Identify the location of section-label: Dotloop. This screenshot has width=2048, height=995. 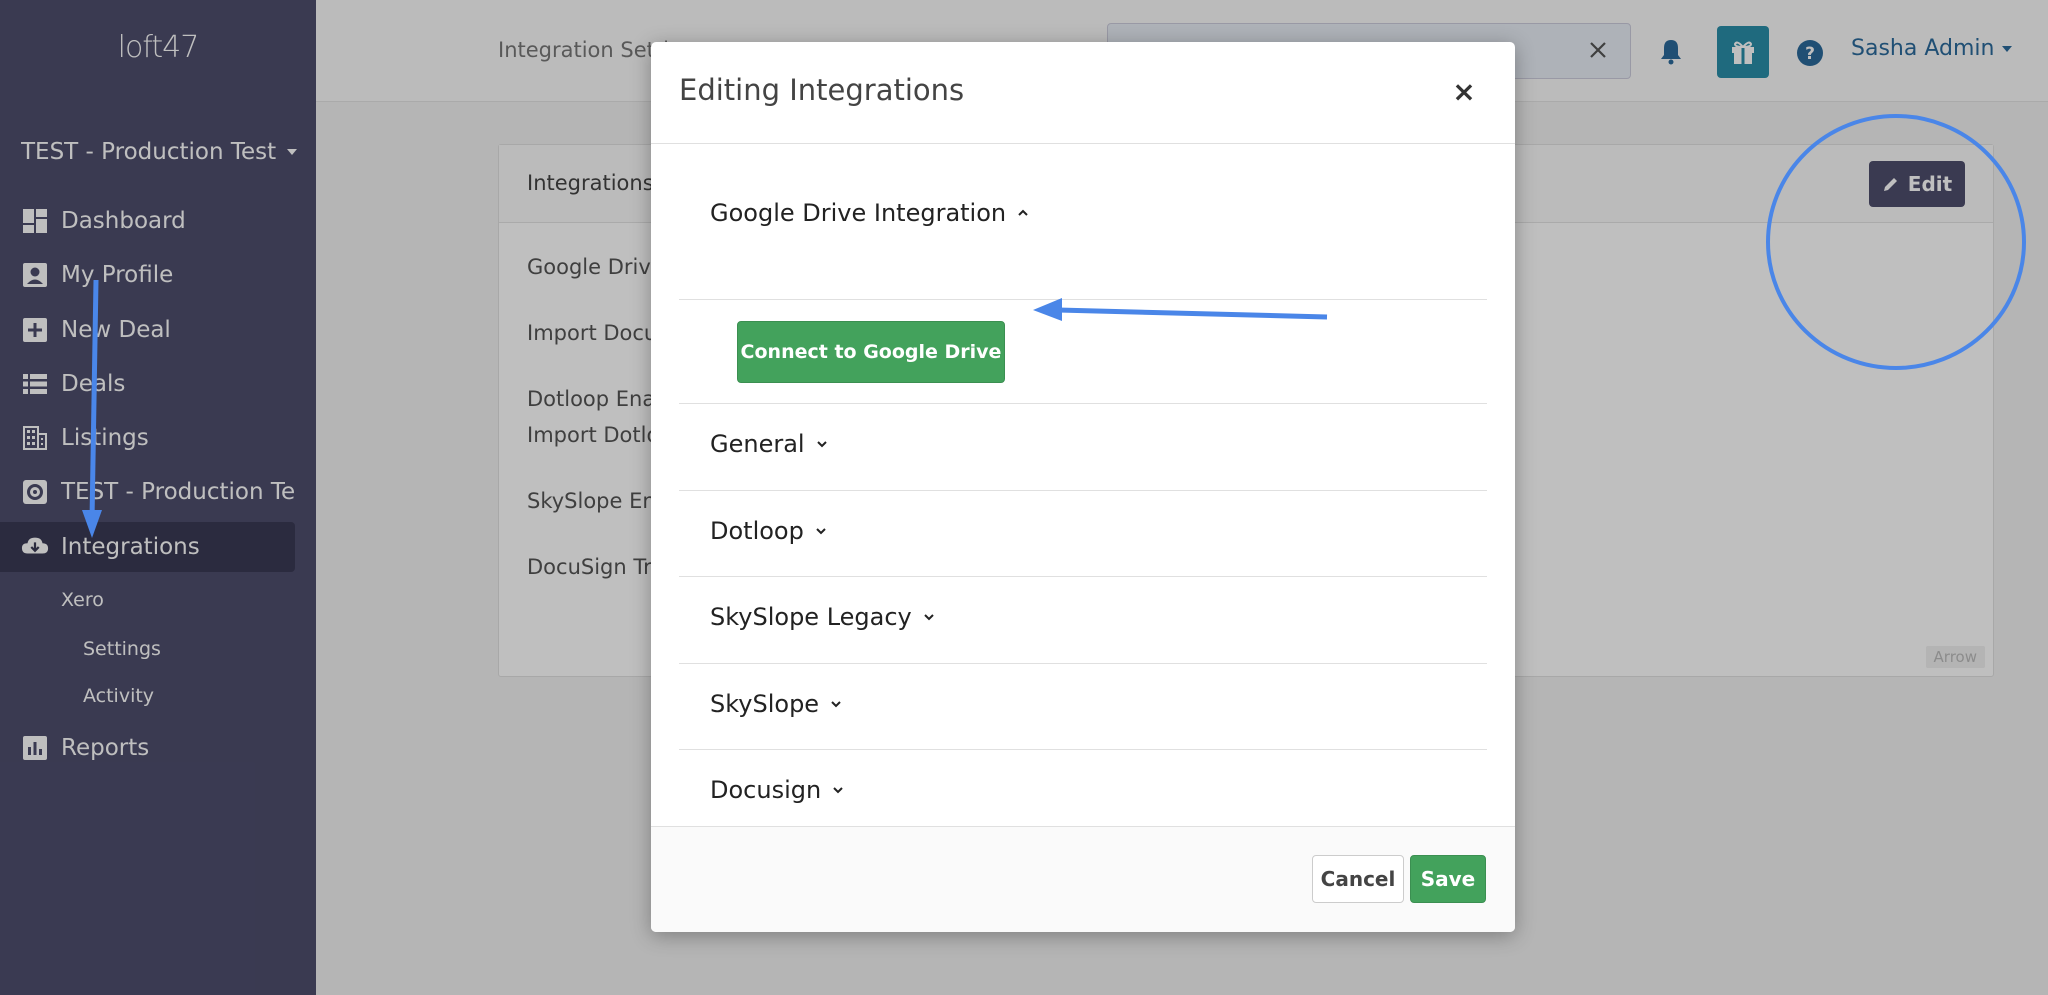
(757, 531).